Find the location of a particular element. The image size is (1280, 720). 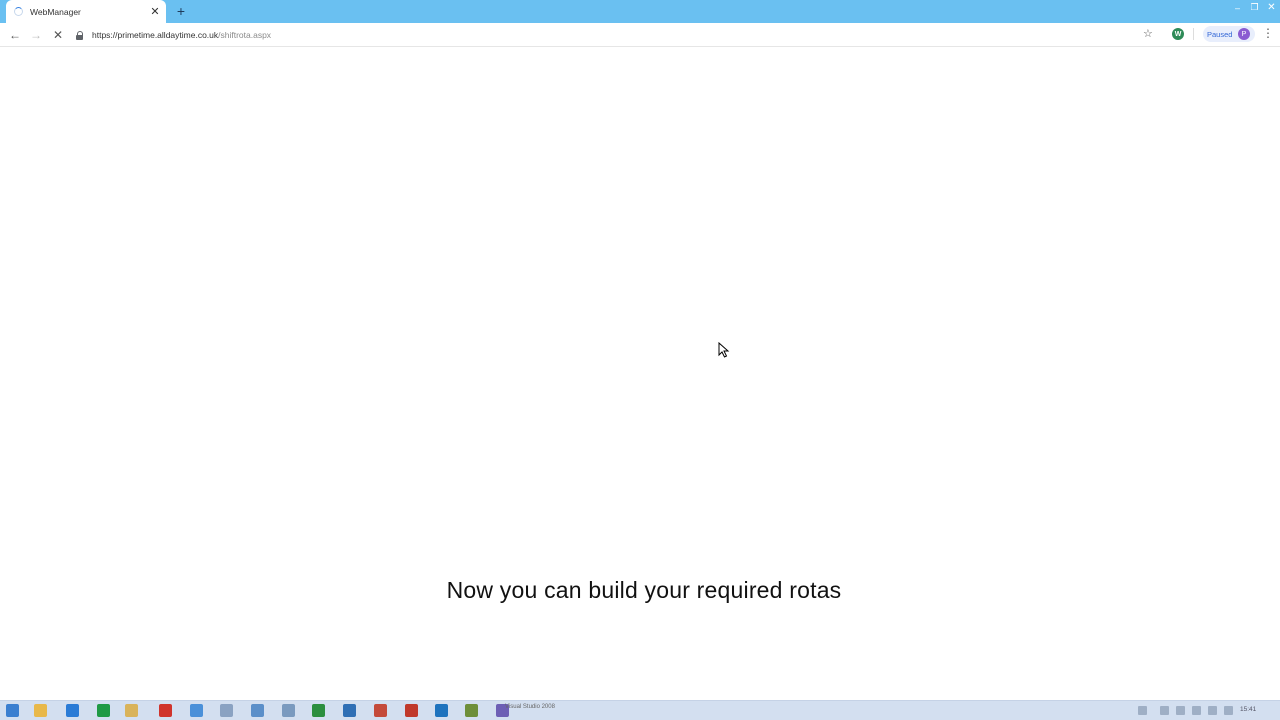

keyboard-icon is located at coordinates (1142, 710).